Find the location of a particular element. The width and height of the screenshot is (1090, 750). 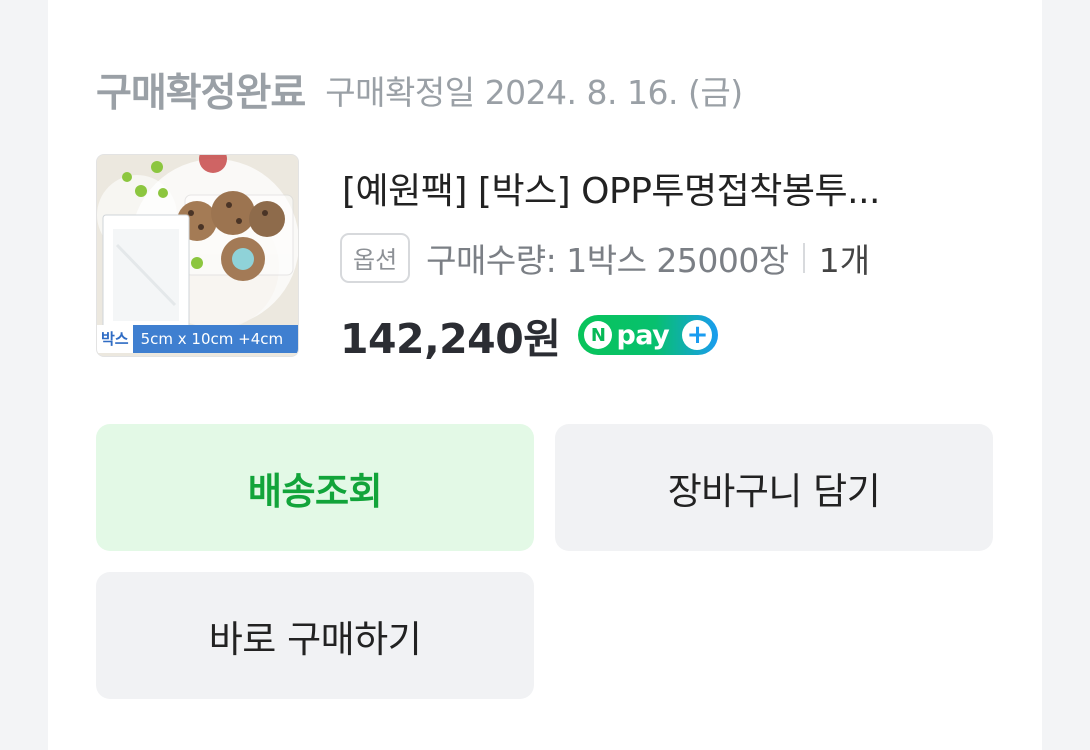

option-text: 구매수량: 1박스 25000장 is located at coordinates (607, 260).